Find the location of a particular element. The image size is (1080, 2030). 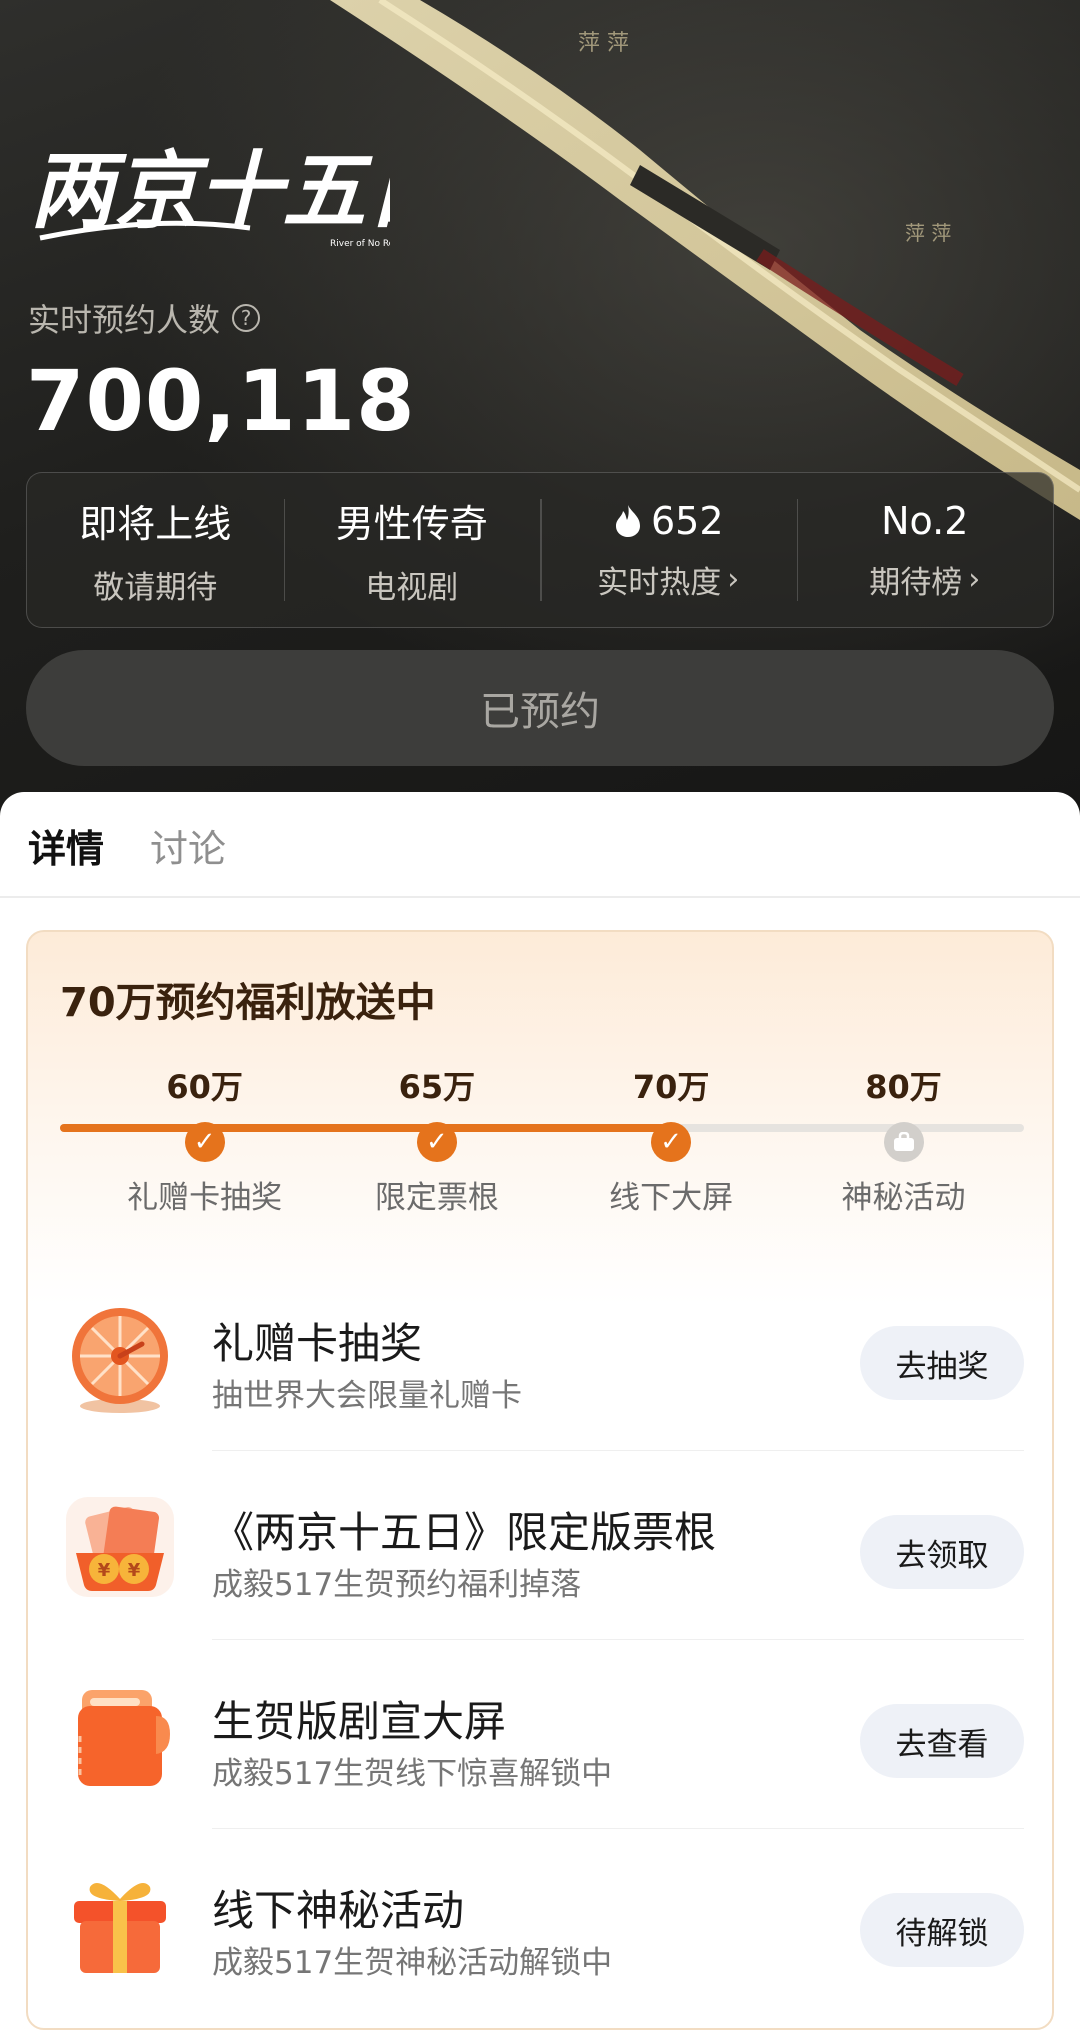

milestone-label: 神秘活动 is located at coordinates (903, 1198).